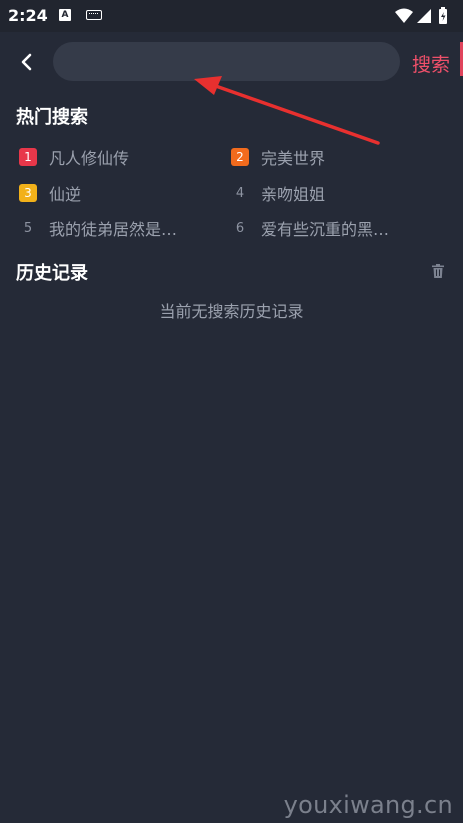 This screenshot has width=463, height=823. Describe the element at coordinates (114, 193) in the screenshot. I see `hot-search-item: 3 仙逆` at that location.